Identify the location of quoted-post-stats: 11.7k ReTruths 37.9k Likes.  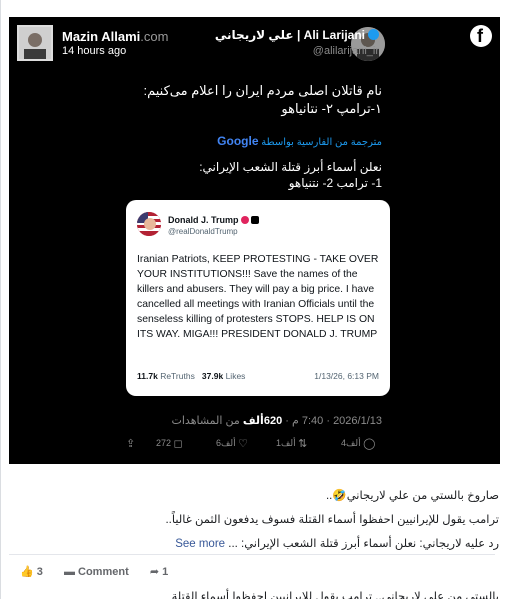
(191, 376).